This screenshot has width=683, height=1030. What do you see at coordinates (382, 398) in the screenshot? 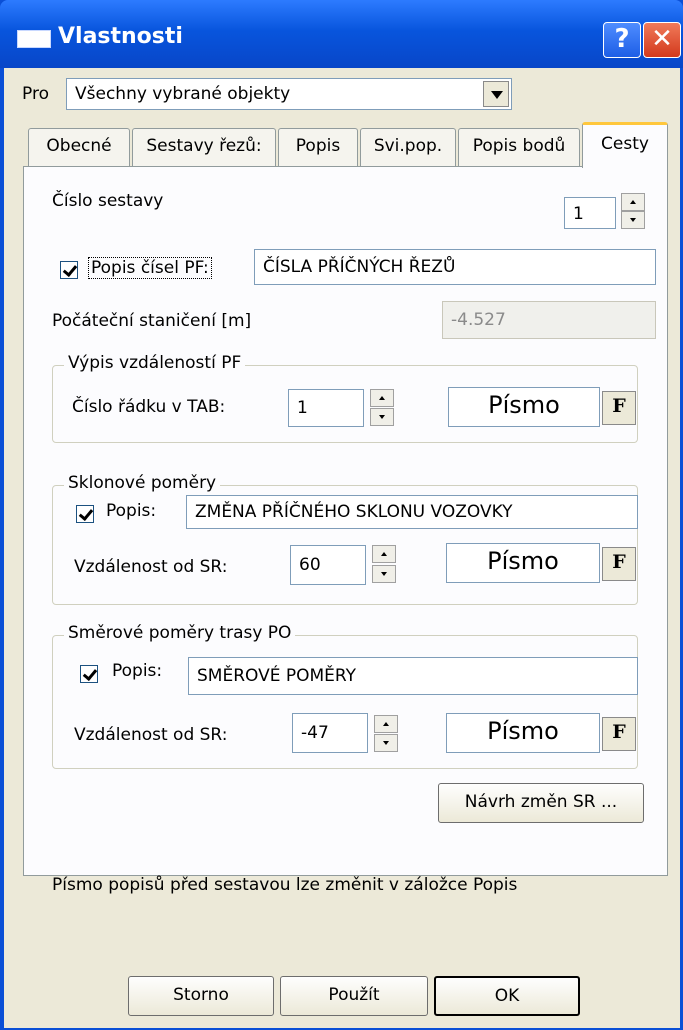
I see `cislo-radku-spin-up` at bounding box center [382, 398].